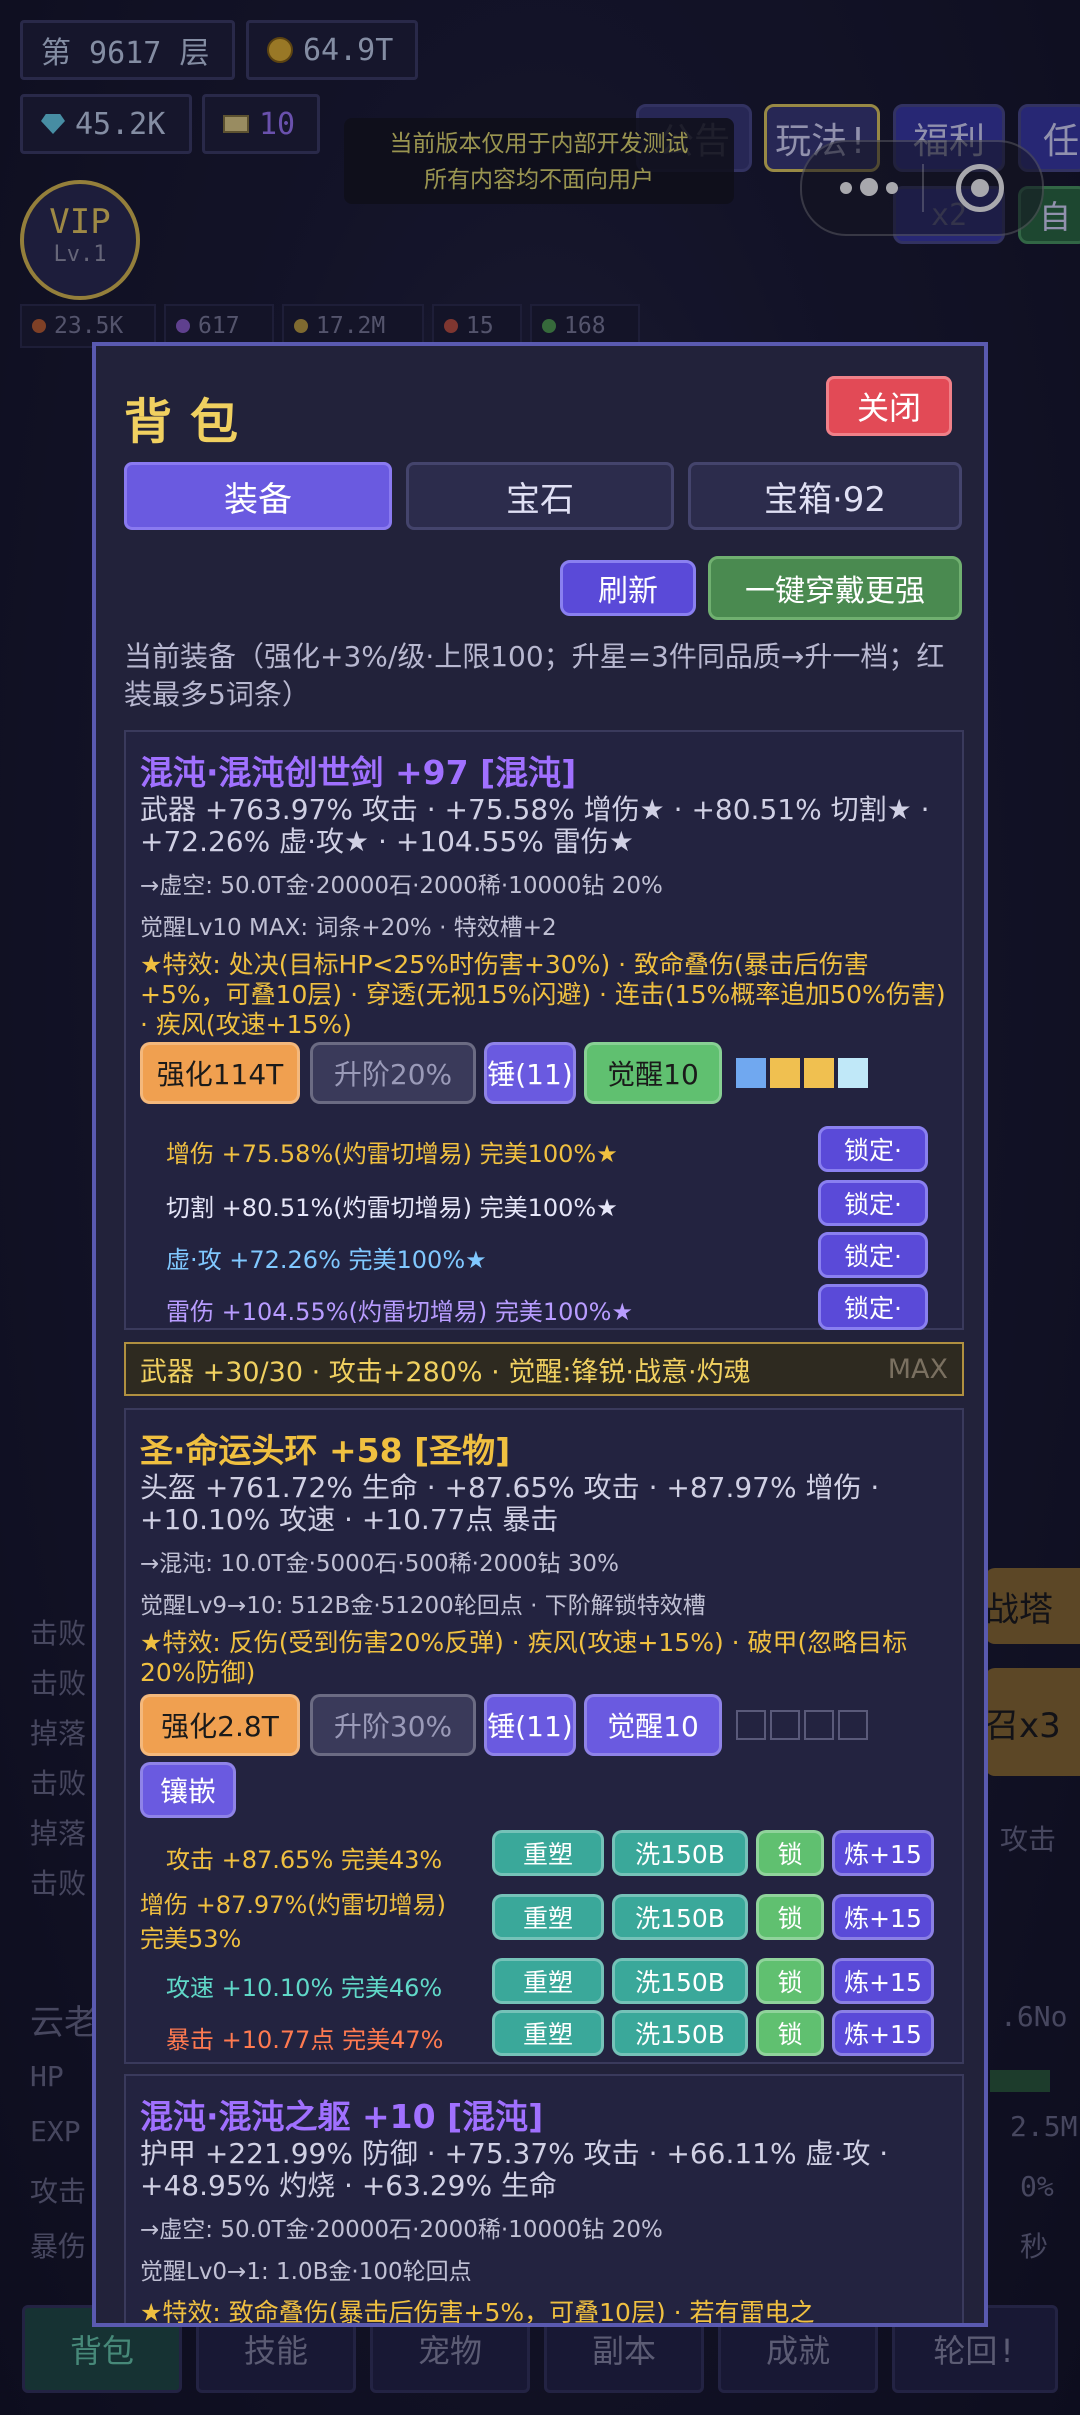 The height and width of the screenshot is (2415, 1080). Describe the element at coordinates (342, 2116) in the screenshot. I see `item-name: 混沌·混沌之躯 +10 [混沌]` at that location.